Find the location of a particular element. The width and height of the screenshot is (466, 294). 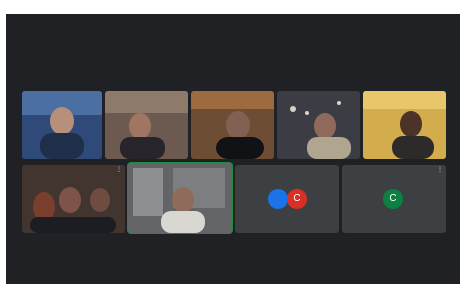

participant-avatar is located at coordinates (278, 199).